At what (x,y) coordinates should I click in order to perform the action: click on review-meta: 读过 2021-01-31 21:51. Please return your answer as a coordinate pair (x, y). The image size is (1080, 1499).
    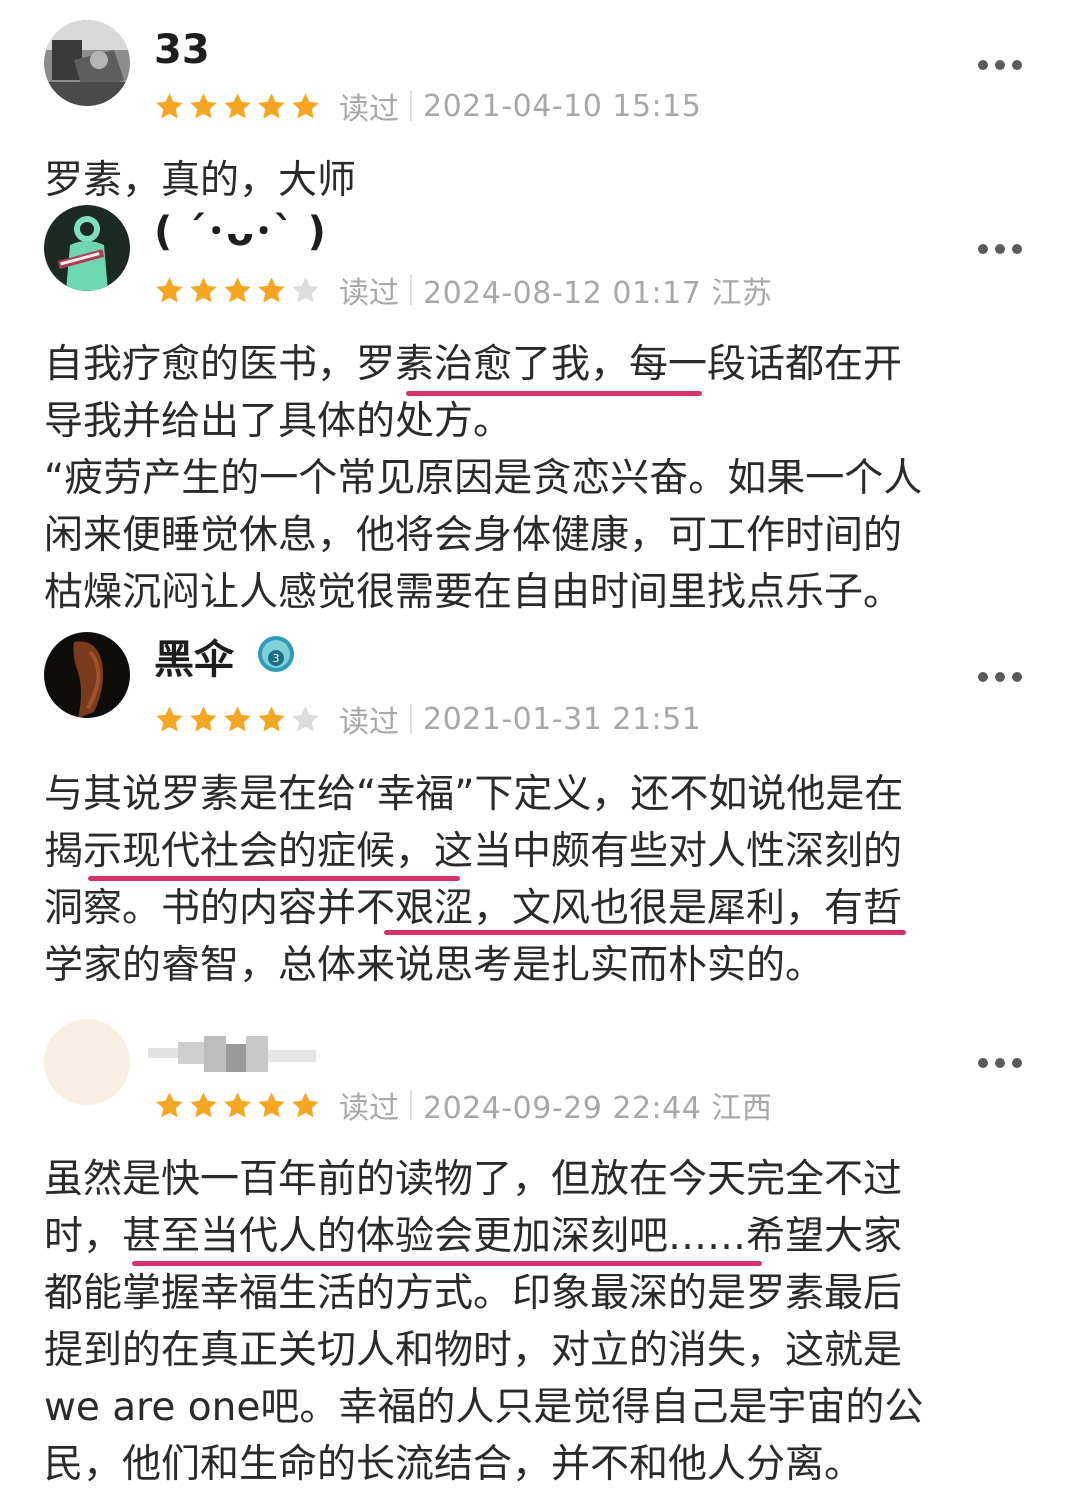
    Looking at the image, I should click on (428, 719).